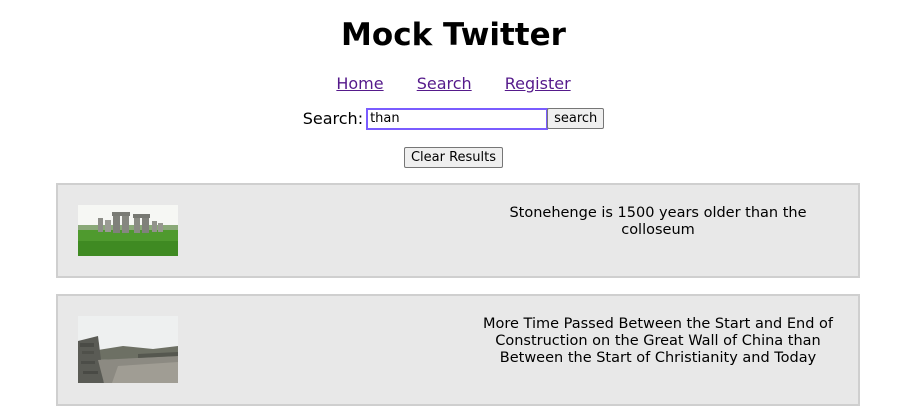  Describe the element at coordinates (457, 118) in the screenshot. I see `search-input` at that location.